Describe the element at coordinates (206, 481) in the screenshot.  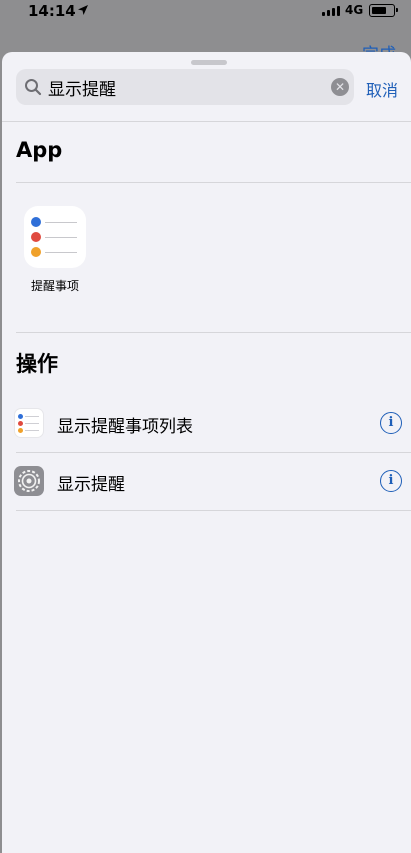
I see `action-row-show-reminders: 显示提醒 i` at that location.